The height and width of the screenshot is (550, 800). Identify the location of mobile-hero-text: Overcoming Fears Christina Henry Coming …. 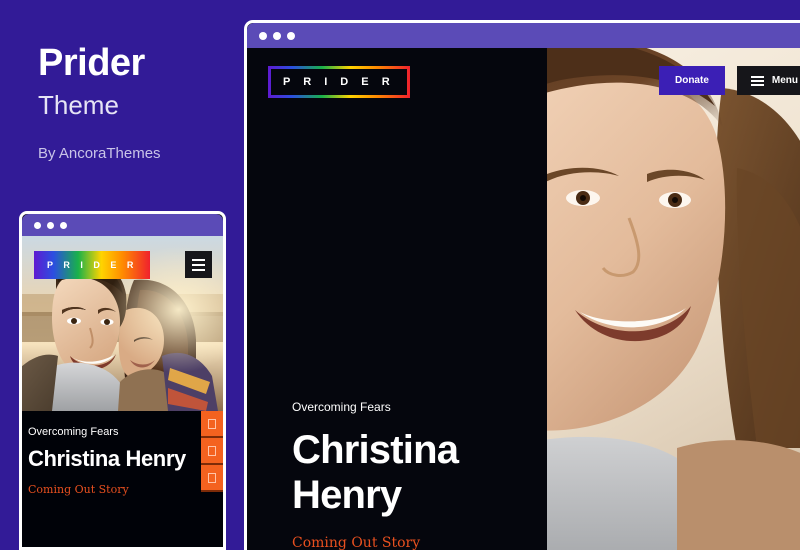
(118, 461).